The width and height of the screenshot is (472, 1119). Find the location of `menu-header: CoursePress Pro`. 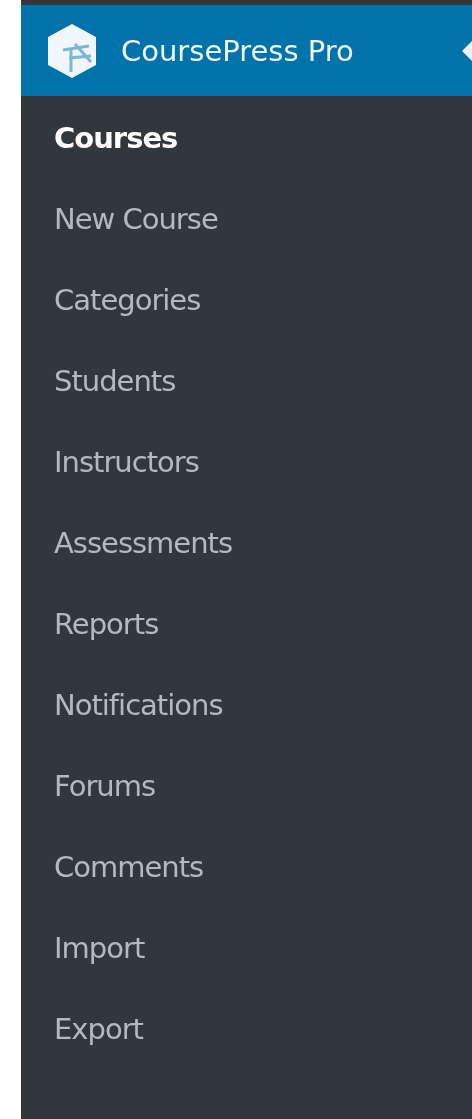

menu-header: CoursePress Pro is located at coordinates (246, 50).